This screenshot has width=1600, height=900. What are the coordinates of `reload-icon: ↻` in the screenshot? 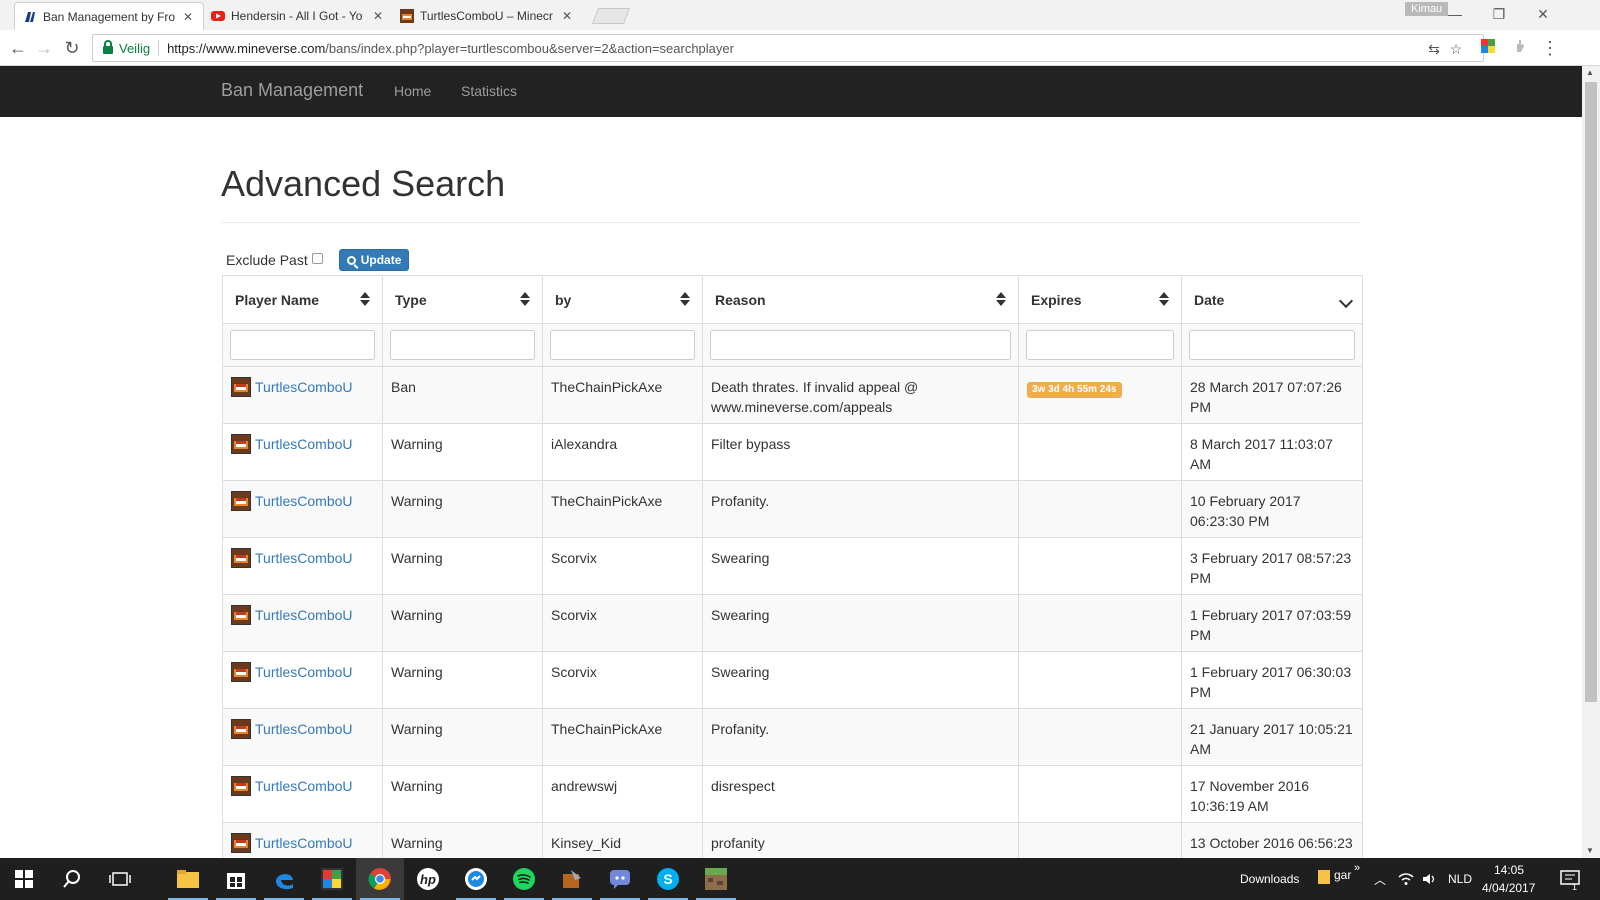 It's located at (72, 48).